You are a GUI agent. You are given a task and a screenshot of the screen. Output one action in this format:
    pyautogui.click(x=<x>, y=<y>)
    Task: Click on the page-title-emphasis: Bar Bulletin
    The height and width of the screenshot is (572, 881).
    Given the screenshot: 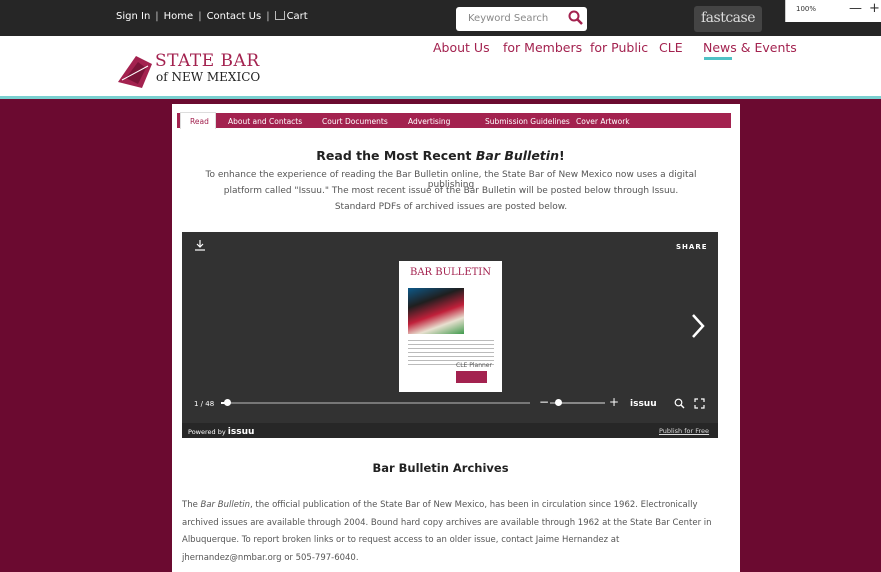 What is the action you would take?
    pyautogui.click(x=517, y=155)
    